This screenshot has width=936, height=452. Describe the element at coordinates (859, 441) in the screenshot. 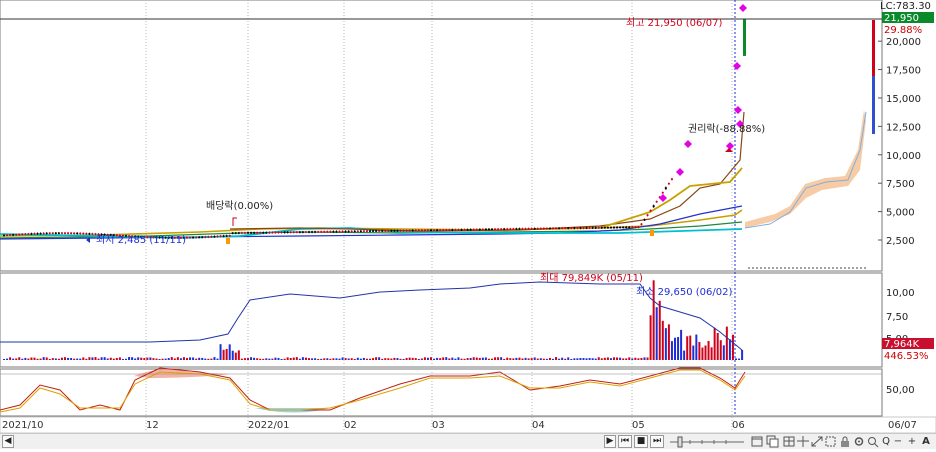

I see `settings-icon` at that location.